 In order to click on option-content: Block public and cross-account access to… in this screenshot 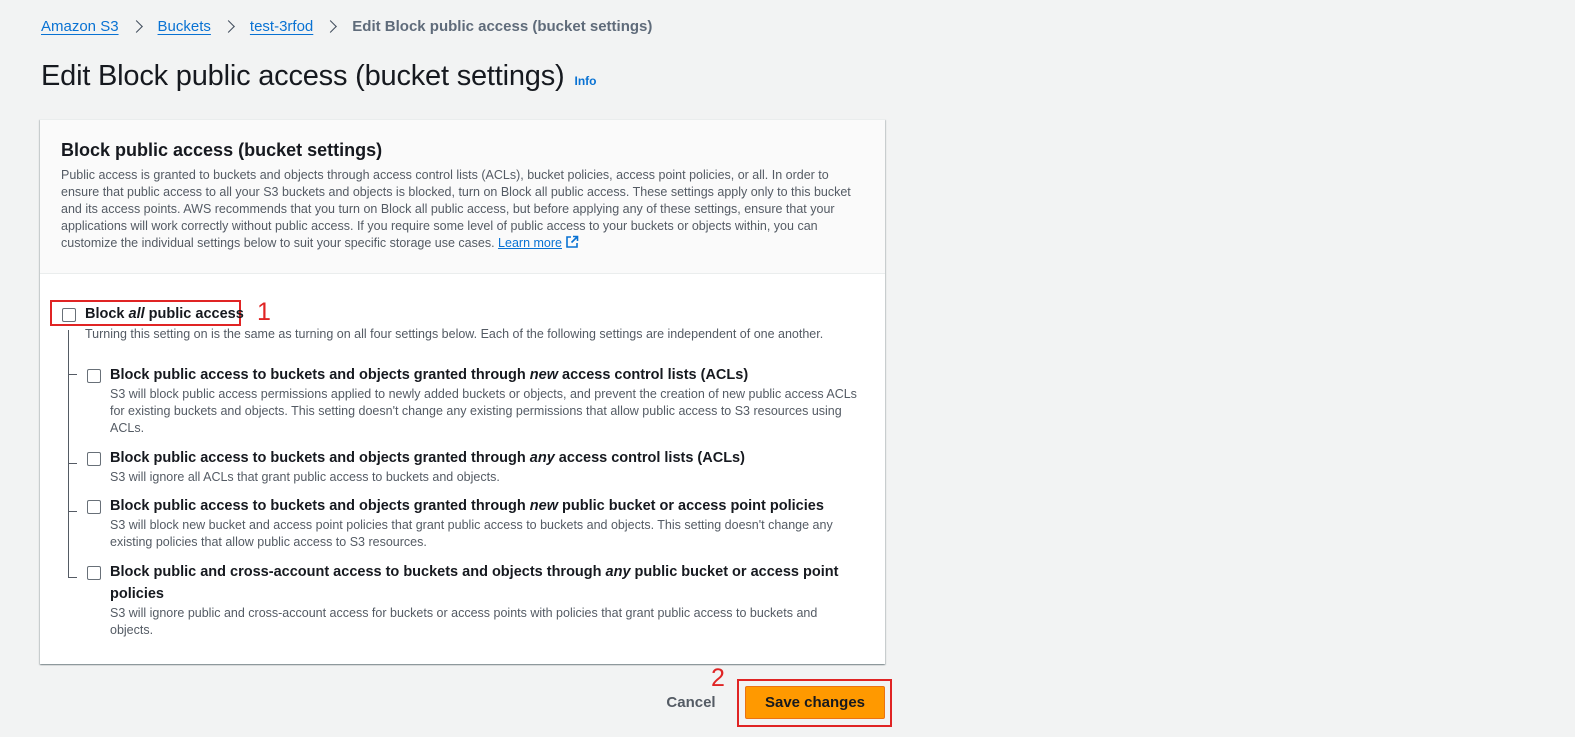, I will do `click(475, 600)`.